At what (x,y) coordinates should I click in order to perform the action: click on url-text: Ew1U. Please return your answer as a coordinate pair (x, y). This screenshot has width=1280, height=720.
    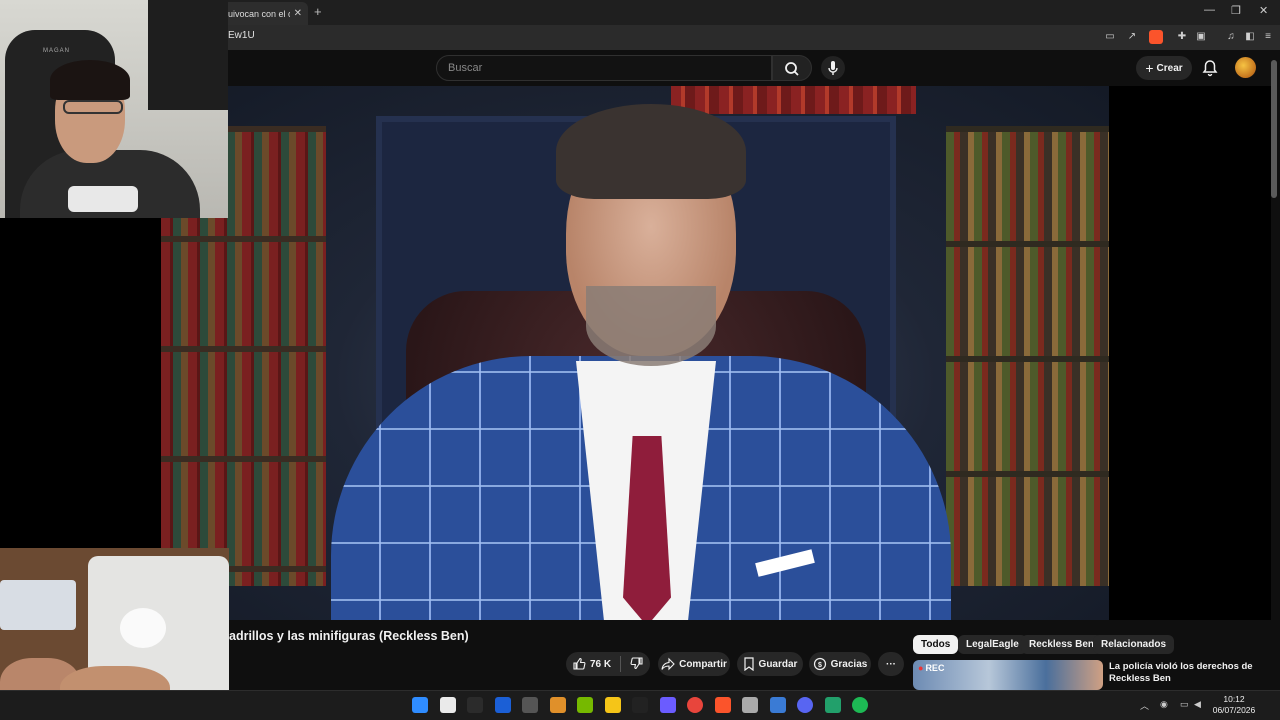
    Looking at the image, I should click on (241, 35).